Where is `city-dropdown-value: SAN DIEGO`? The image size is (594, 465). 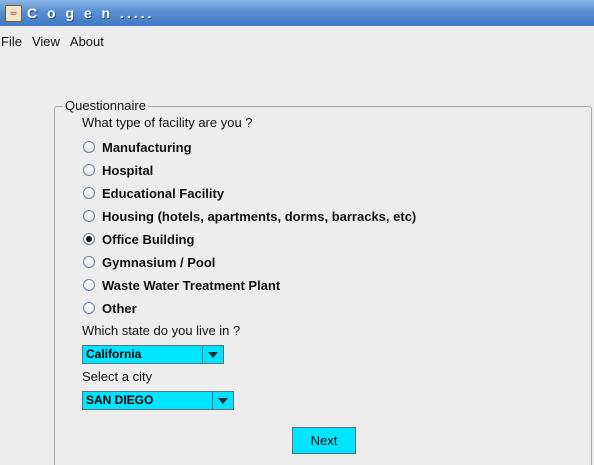 city-dropdown-value: SAN DIEGO is located at coordinates (120, 400).